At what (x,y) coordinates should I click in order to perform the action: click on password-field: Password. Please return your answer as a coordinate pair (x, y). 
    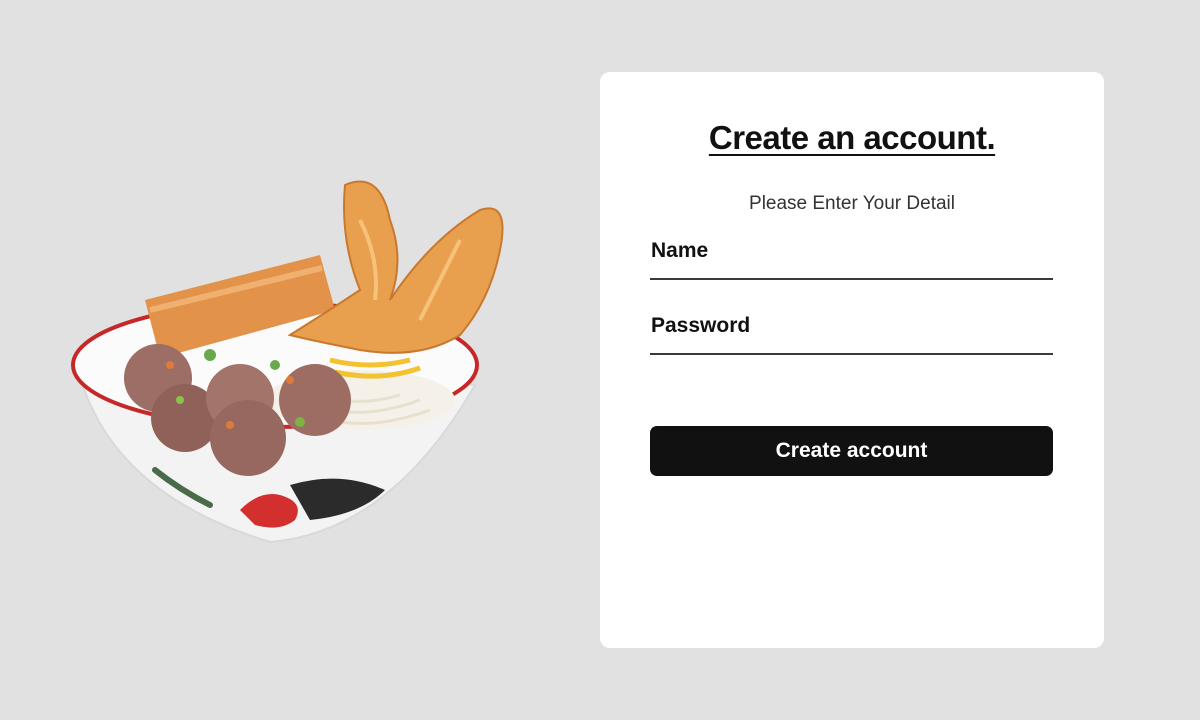
    Looking at the image, I should click on (851, 333).